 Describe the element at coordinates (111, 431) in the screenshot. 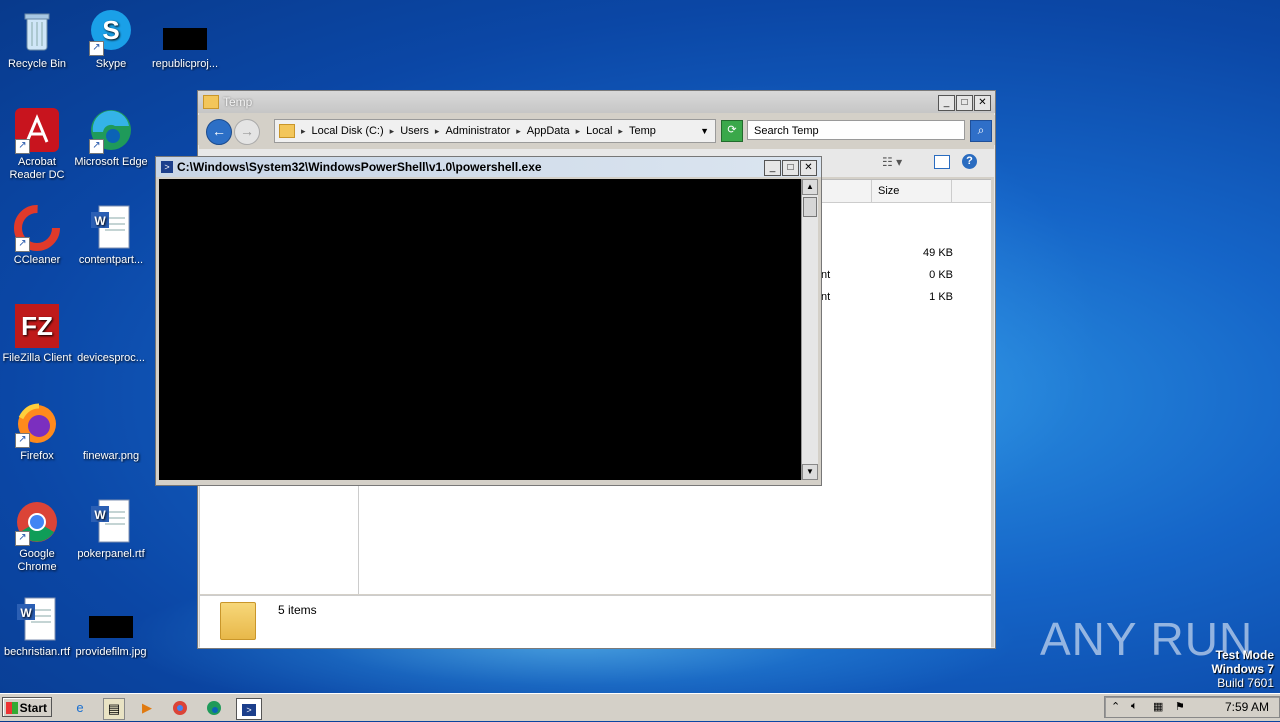

I see `desktop-icon-finewar: finewar.png` at that location.